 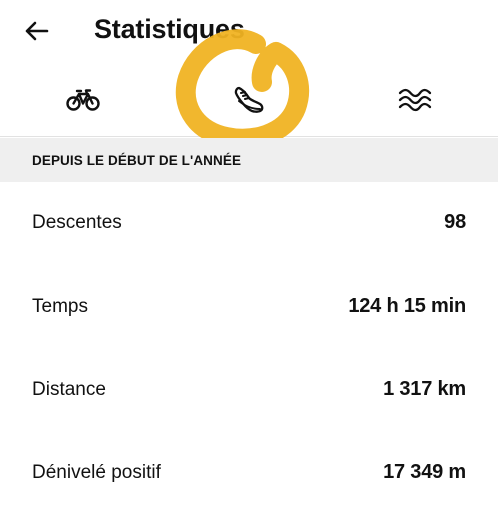 What do you see at coordinates (424, 389) in the screenshot?
I see `stat-value: 1 317 km` at bounding box center [424, 389].